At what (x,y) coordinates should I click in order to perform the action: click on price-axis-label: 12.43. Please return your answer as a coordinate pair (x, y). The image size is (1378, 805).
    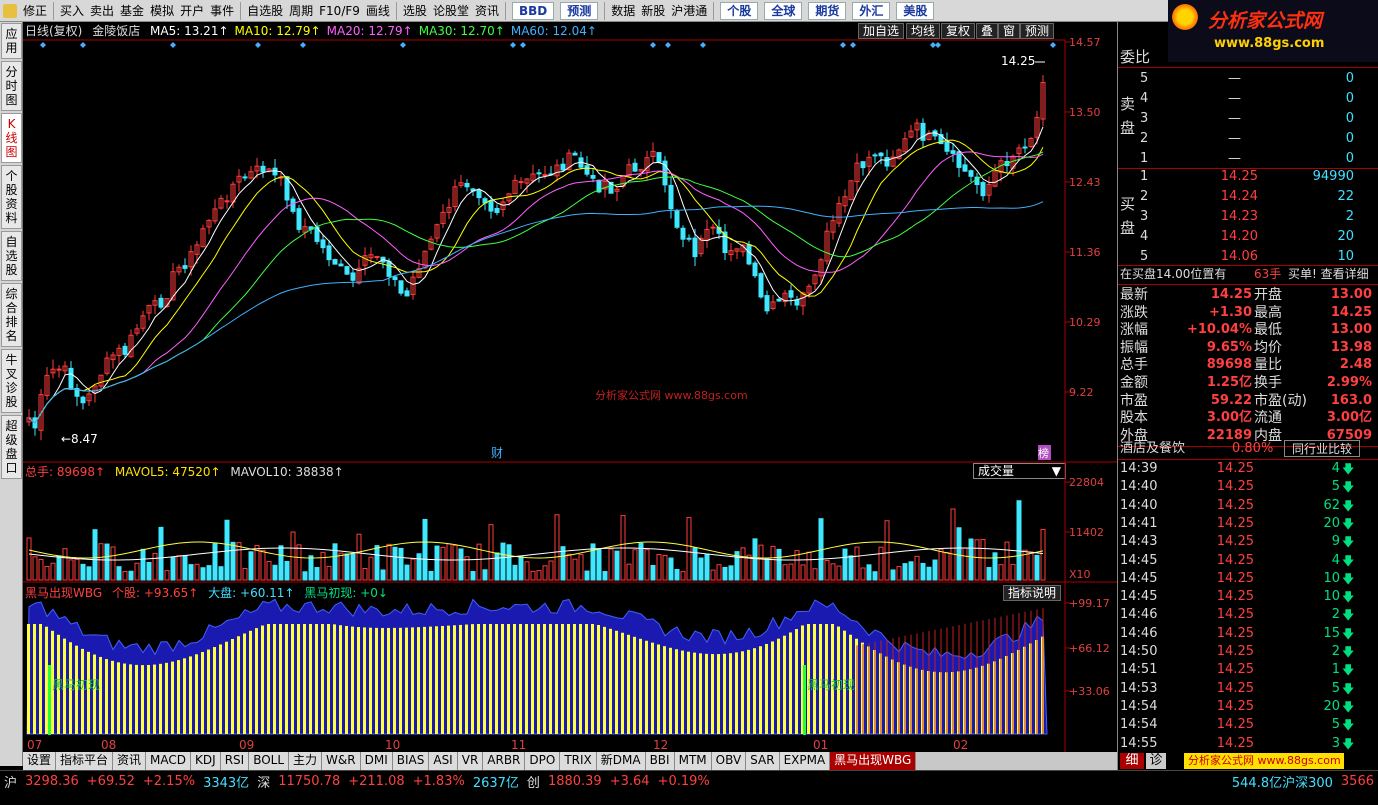
    Looking at the image, I should click on (1085, 182).